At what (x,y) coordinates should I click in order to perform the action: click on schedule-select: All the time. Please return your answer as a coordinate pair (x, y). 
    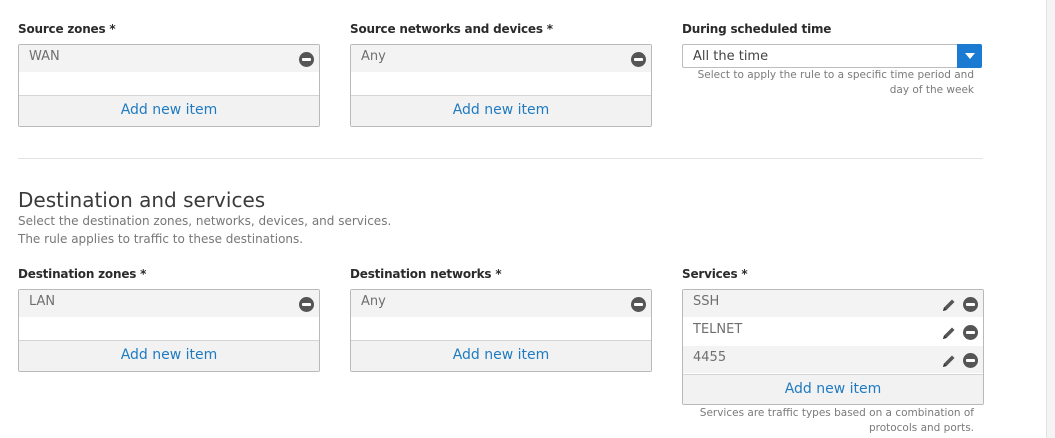
    Looking at the image, I should click on (832, 56).